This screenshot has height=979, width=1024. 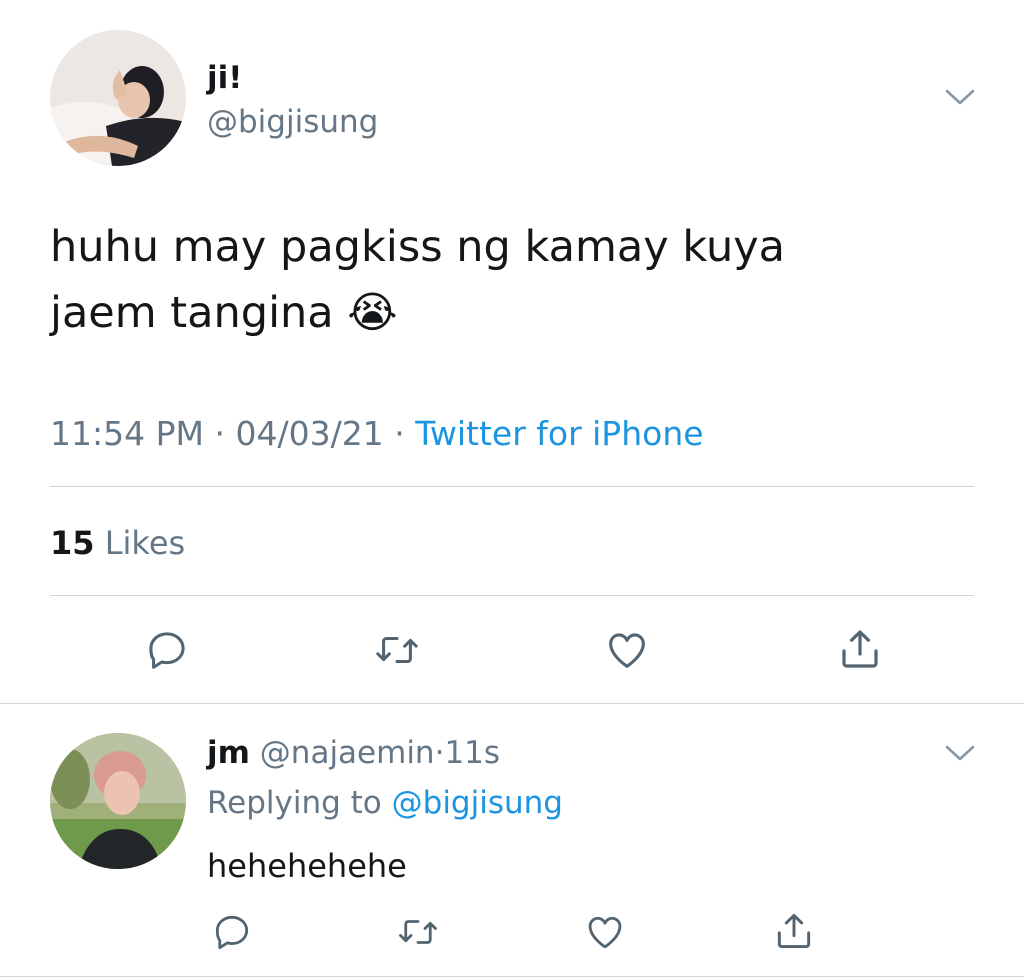 What do you see at coordinates (127, 433) in the screenshot?
I see `tweet-time: 11:54 PM` at bounding box center [127, 433].